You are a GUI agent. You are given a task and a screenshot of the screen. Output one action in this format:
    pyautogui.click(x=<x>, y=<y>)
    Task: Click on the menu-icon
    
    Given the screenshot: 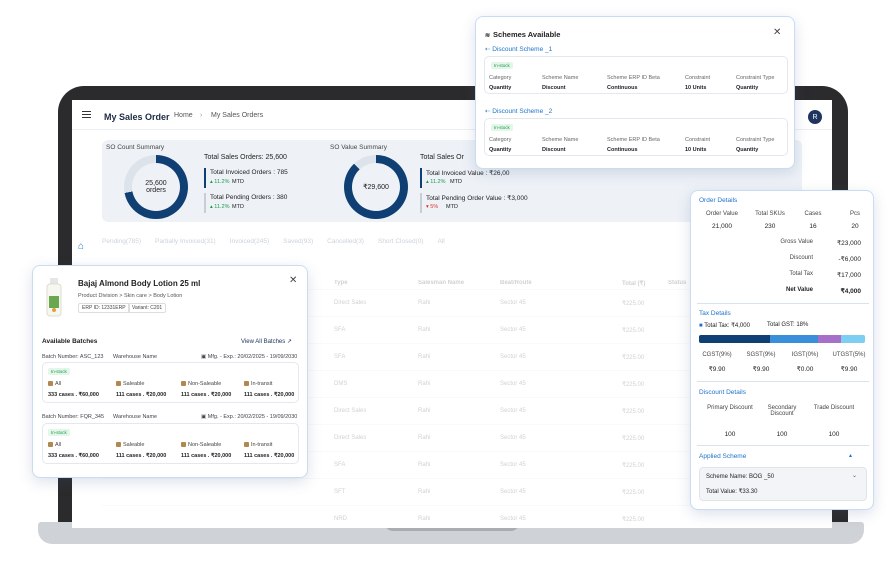 What is the action you would take?
    pyautogui.click(x=86, y=114)
    